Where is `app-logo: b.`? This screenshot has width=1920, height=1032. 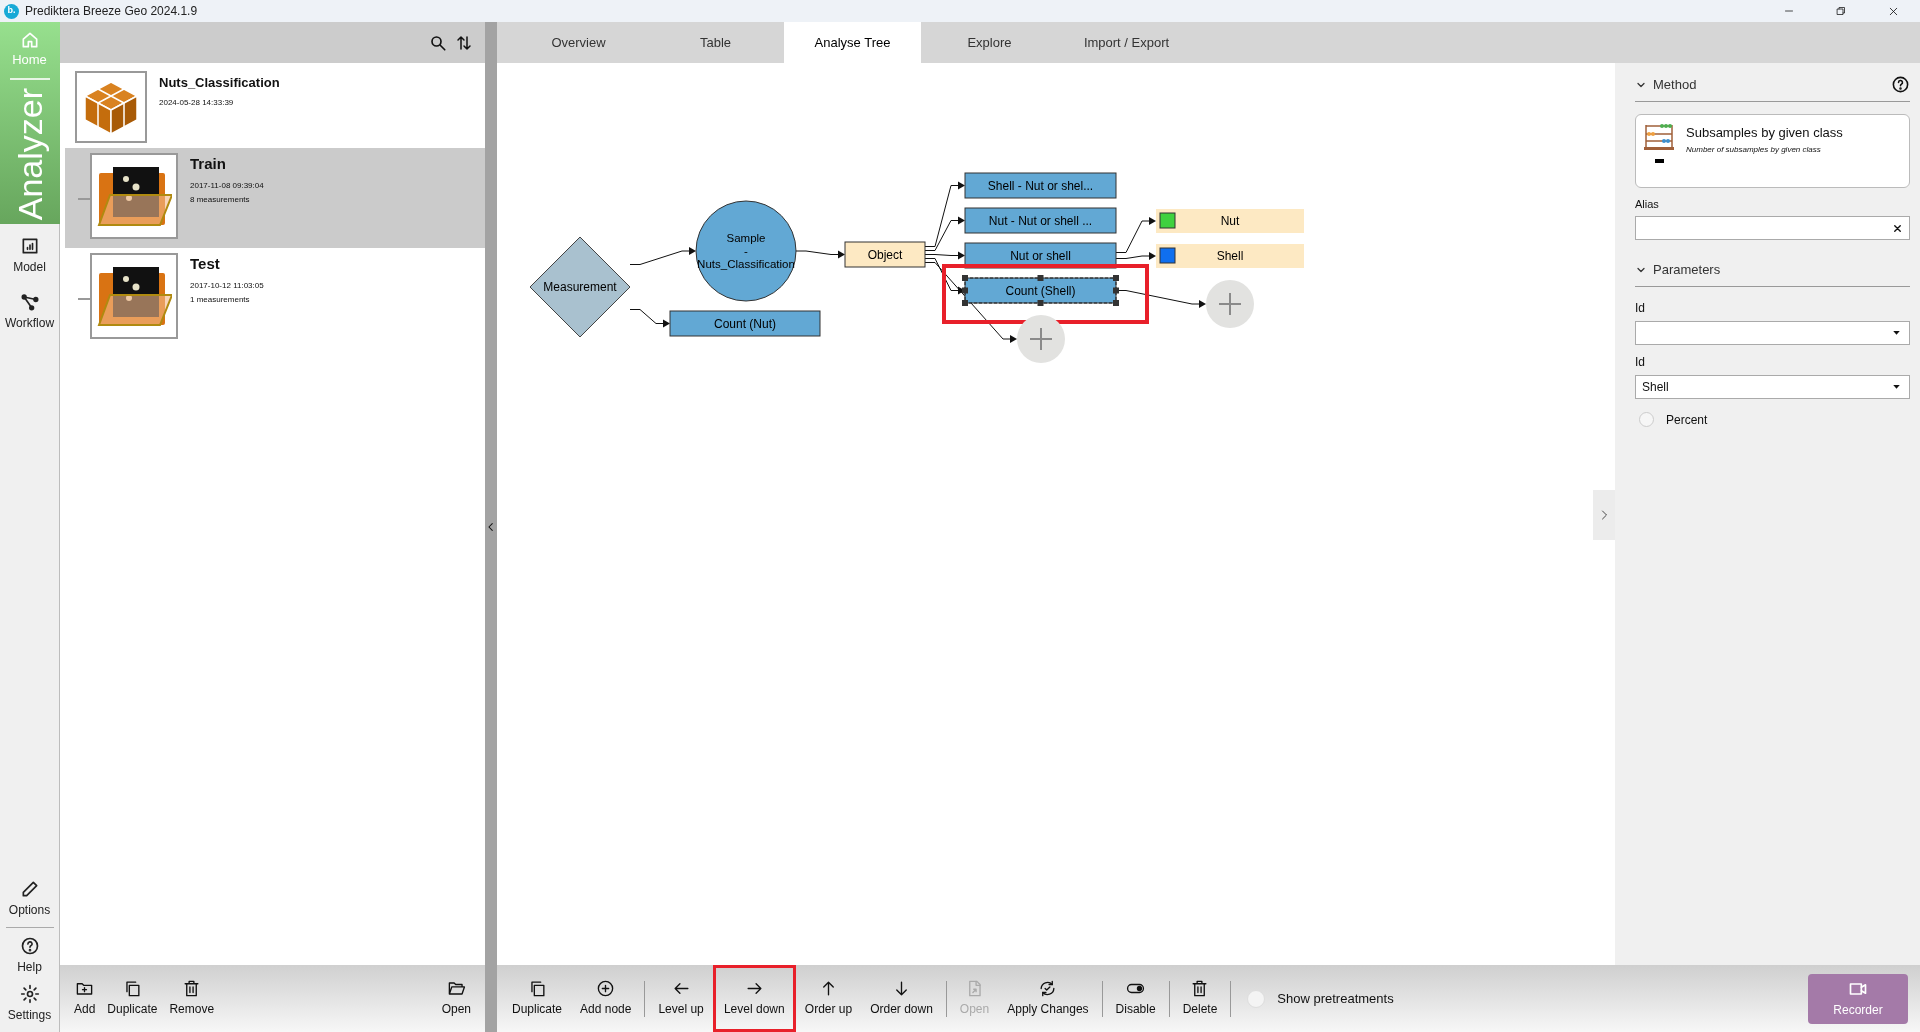 app-logo: b. is located at coordinates (11, 11).